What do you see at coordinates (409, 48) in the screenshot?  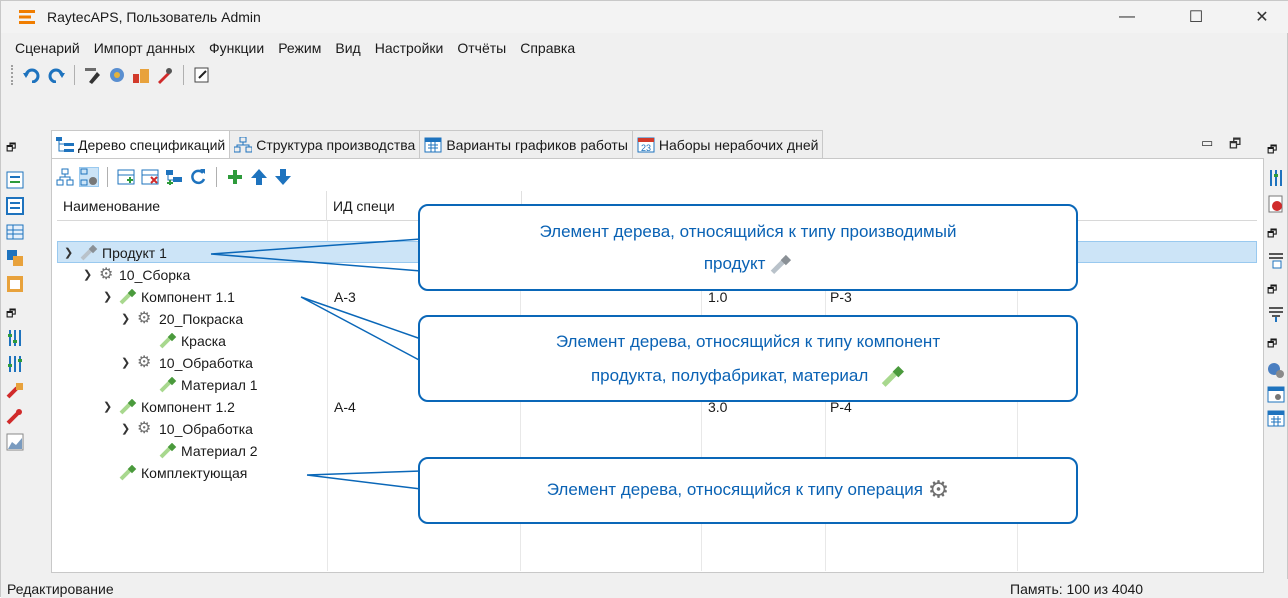 I see `menu-settings: Настройки` at bounding box center [409, 48].